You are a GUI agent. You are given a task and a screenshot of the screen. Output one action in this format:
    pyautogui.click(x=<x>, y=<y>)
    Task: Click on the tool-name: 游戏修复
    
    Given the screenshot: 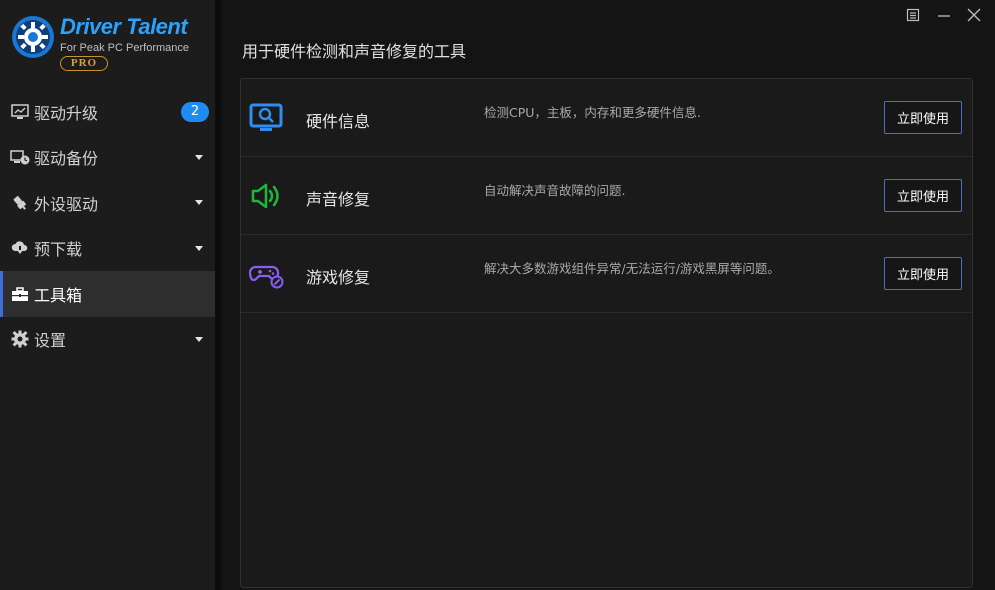 What is the action you would take?
    pyautogui.click(x=338, y=277)
    